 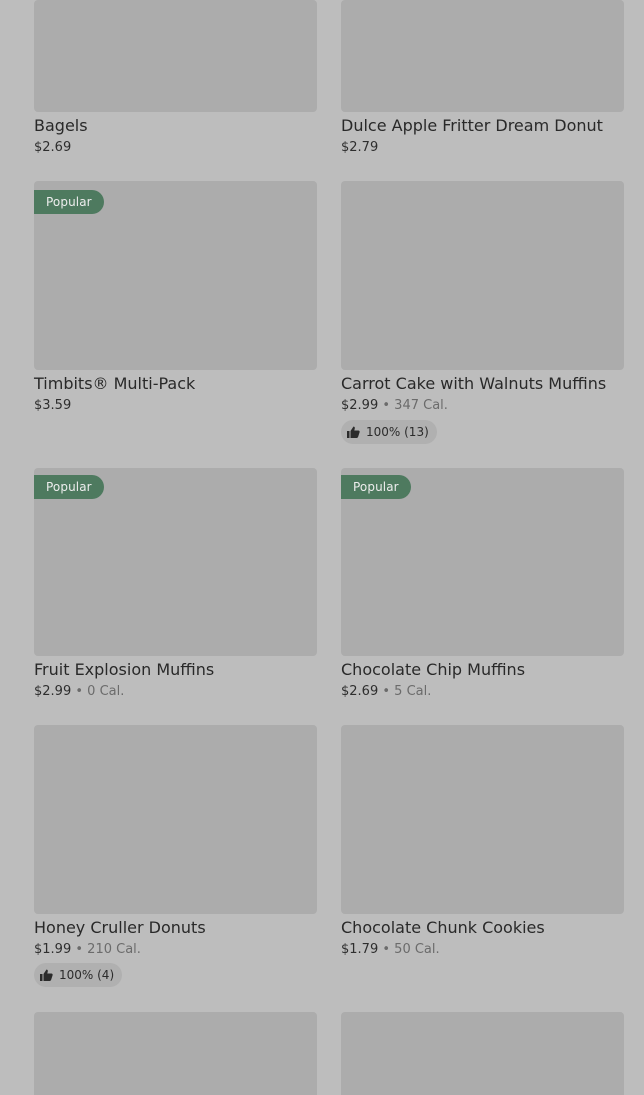 I want to click on item-price-line: $2.79, so click(x=359, y=147).